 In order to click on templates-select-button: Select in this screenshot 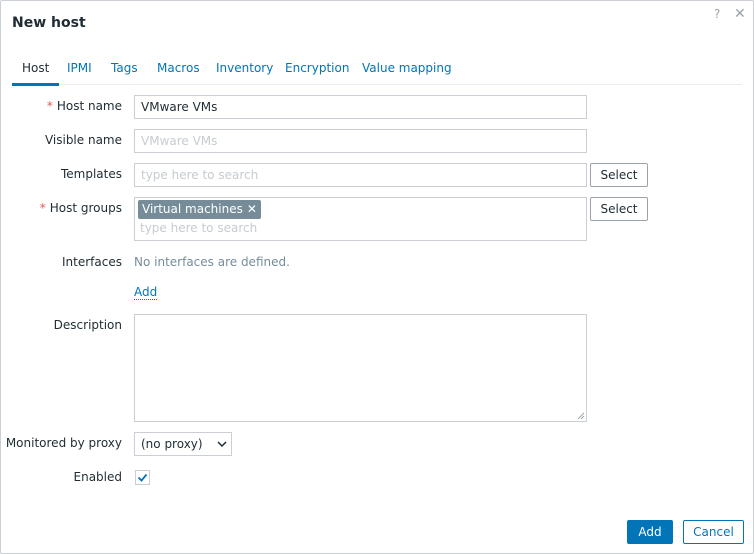, I will do `click(619, 175)`.